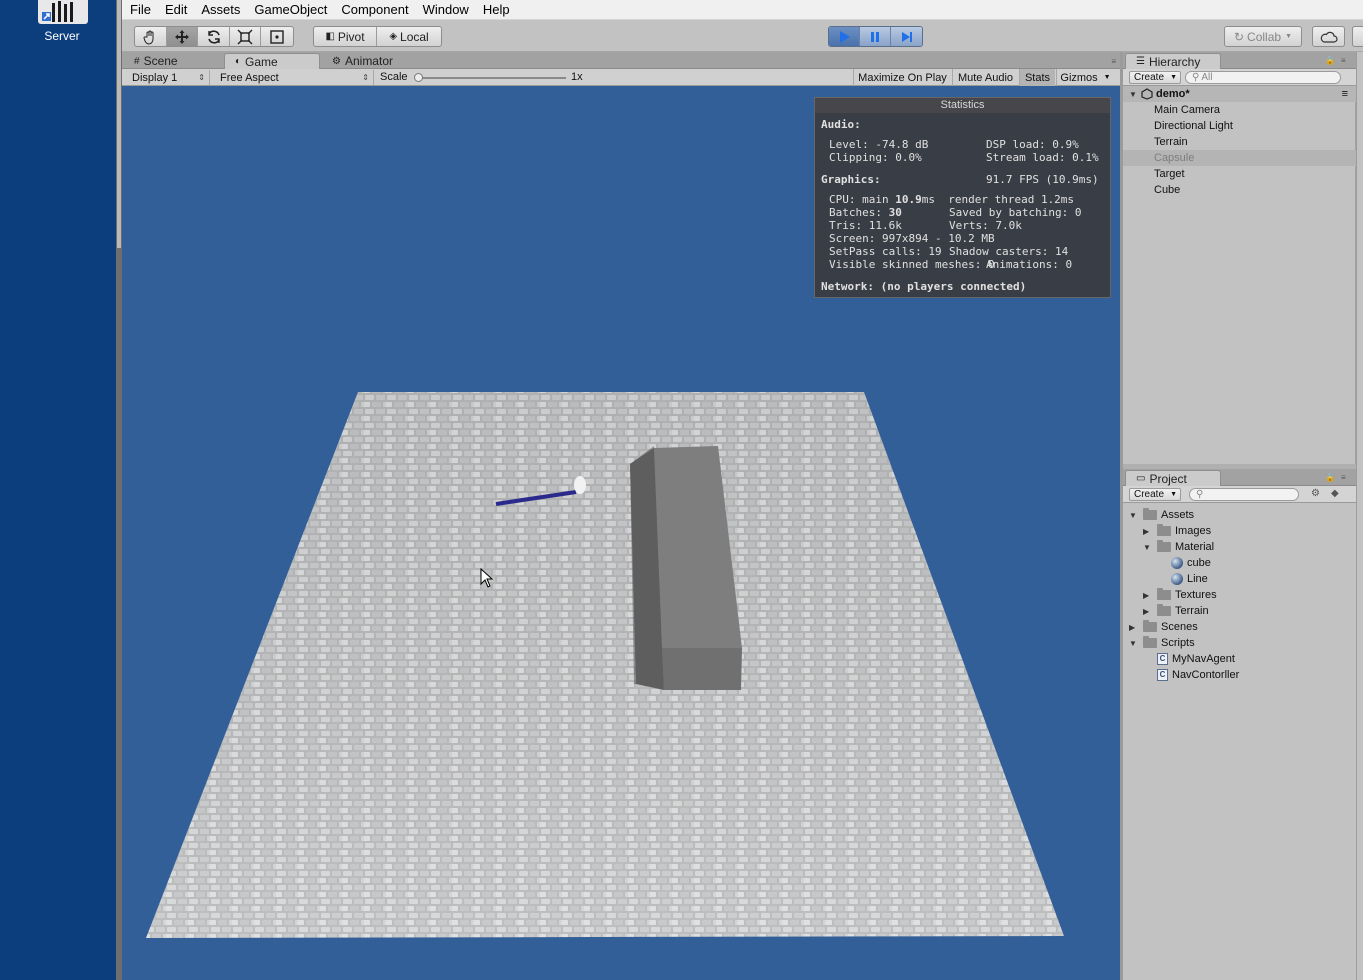 Image resolution: width=1363 pixels, height=980 pixels. Describe the element at coordinates (906, 36) in the screenshot. I see `step-button` at that location.